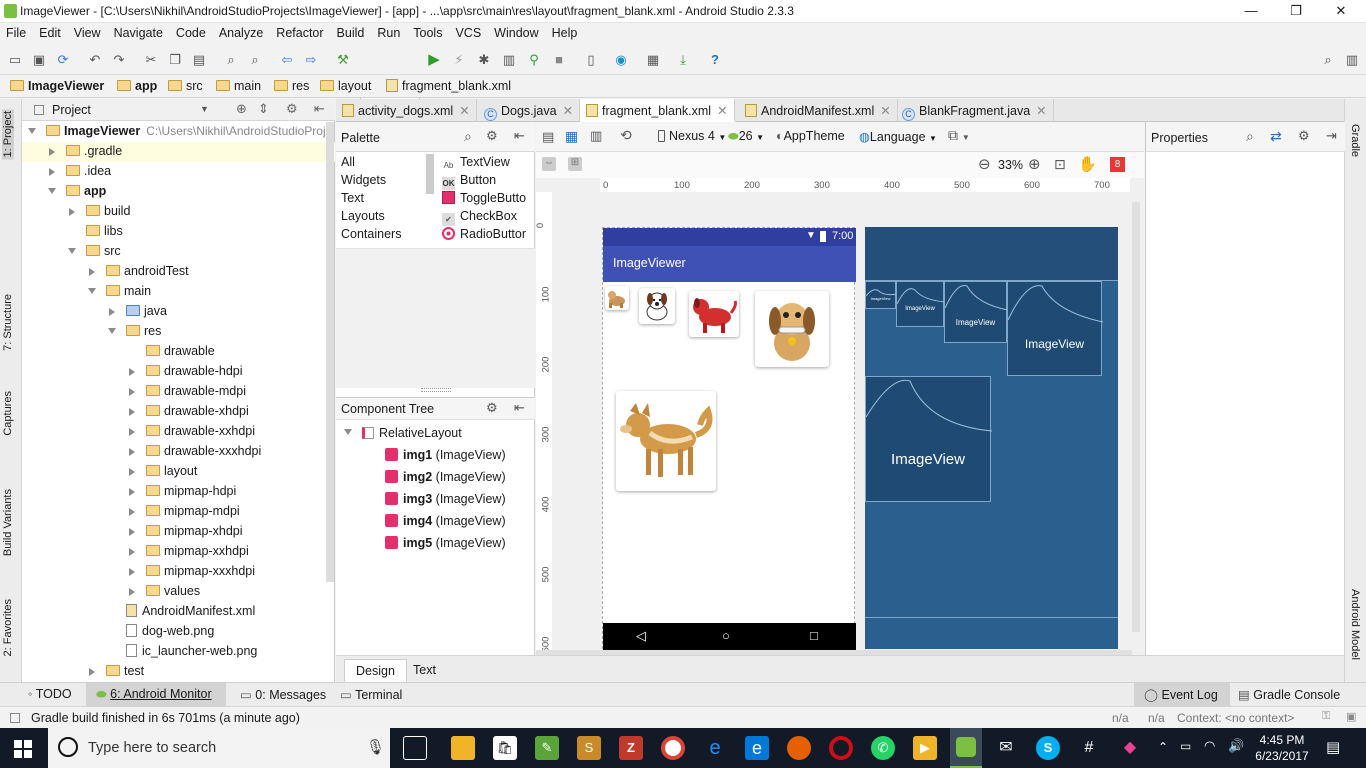 This screenshot has width=1366, height=768. I want to click on project-tree-row: AndroidManifest.xml, so click(178, 612).